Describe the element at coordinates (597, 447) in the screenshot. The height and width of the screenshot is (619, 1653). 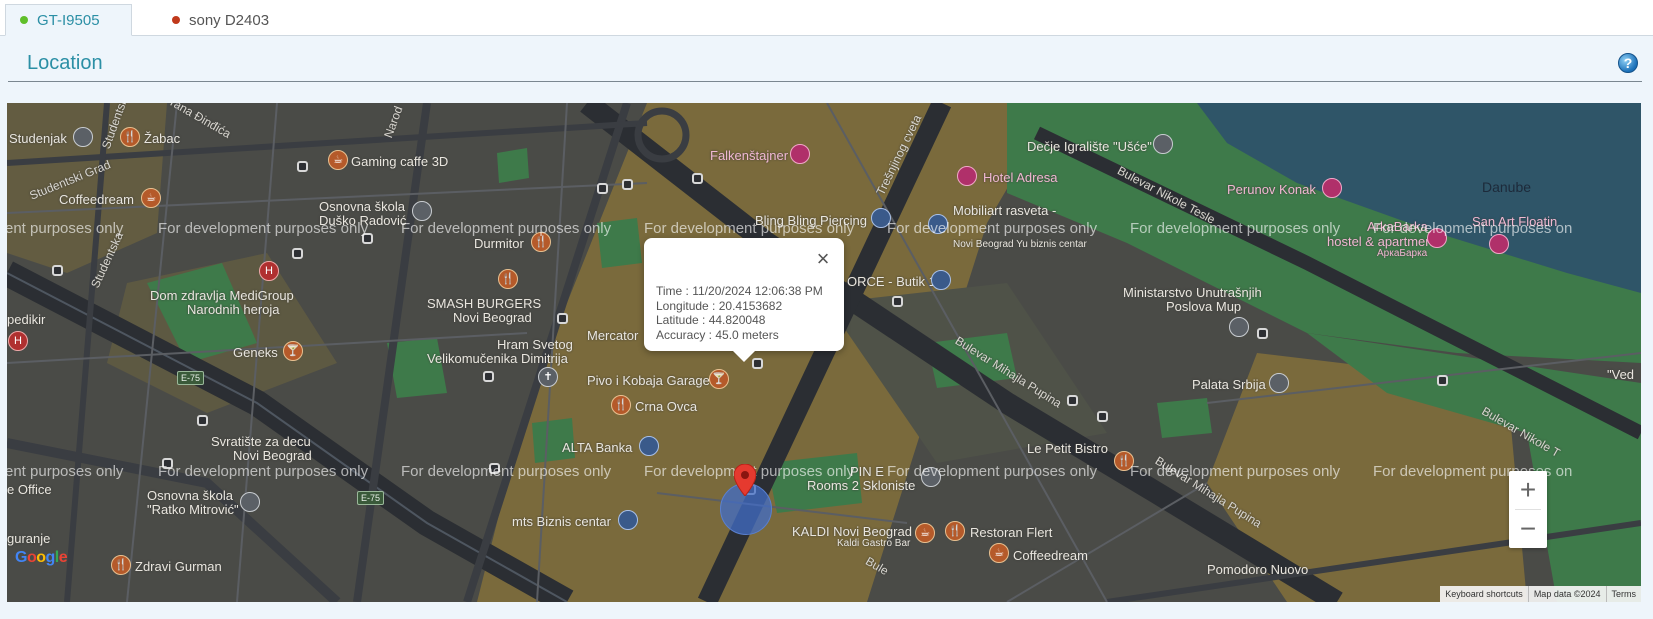
I see `place-label: ALTA Banka` at that location.